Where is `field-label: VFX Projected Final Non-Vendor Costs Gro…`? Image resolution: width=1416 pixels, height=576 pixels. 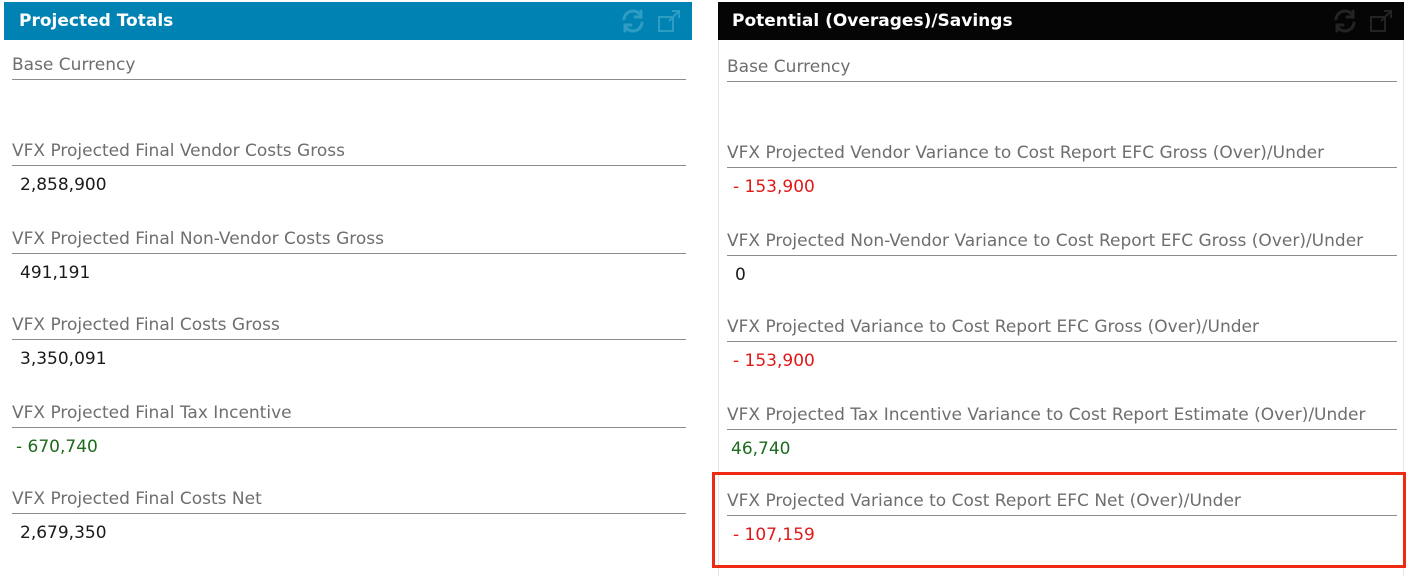 field-label: VFX Projected Final Non-Vendor Costs Gro… is located at coordinates (349, 241).